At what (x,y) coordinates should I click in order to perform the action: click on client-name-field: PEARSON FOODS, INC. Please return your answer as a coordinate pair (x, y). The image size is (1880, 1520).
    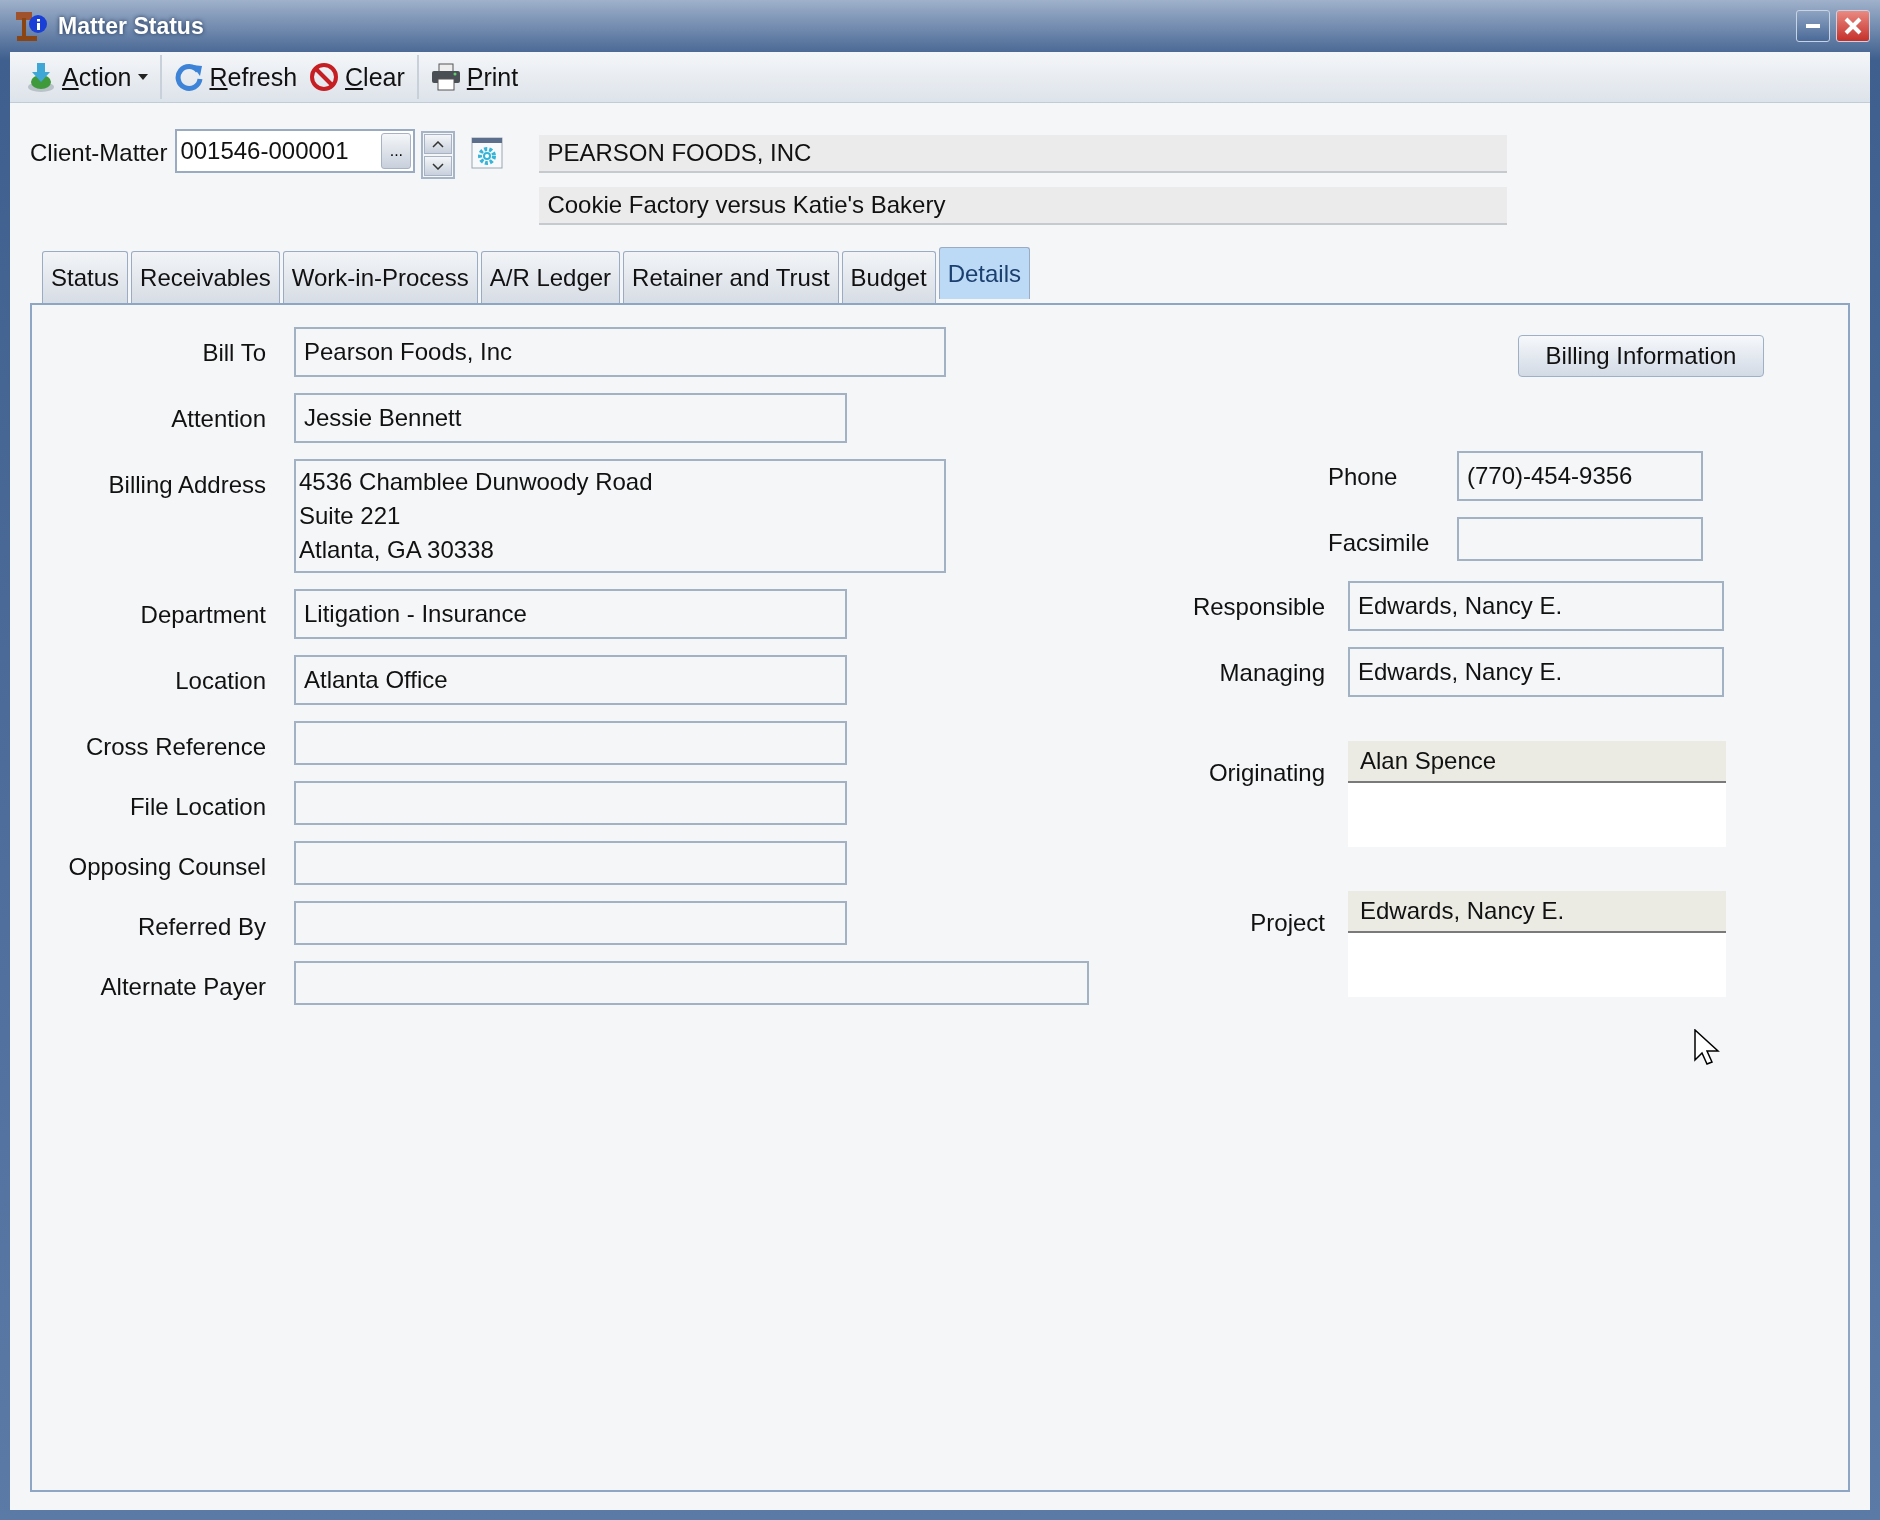
    Looking at the image, I should click on (1023, 154).